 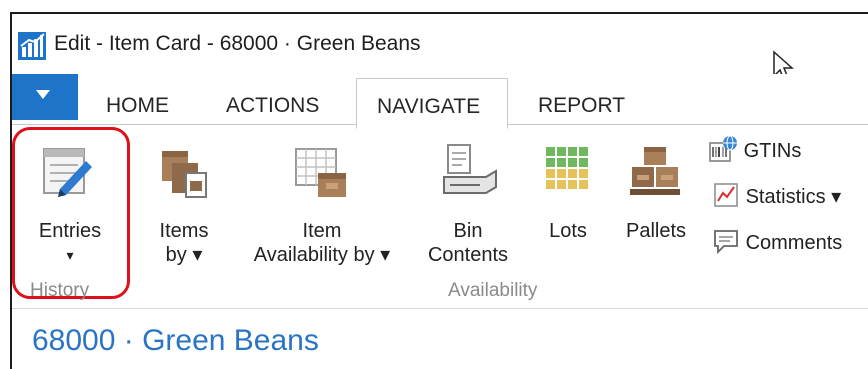 What do you see at coordinates (137, 106) in the screenshot?
I see `tab-home: HOME` at bounding box center [137, 106].